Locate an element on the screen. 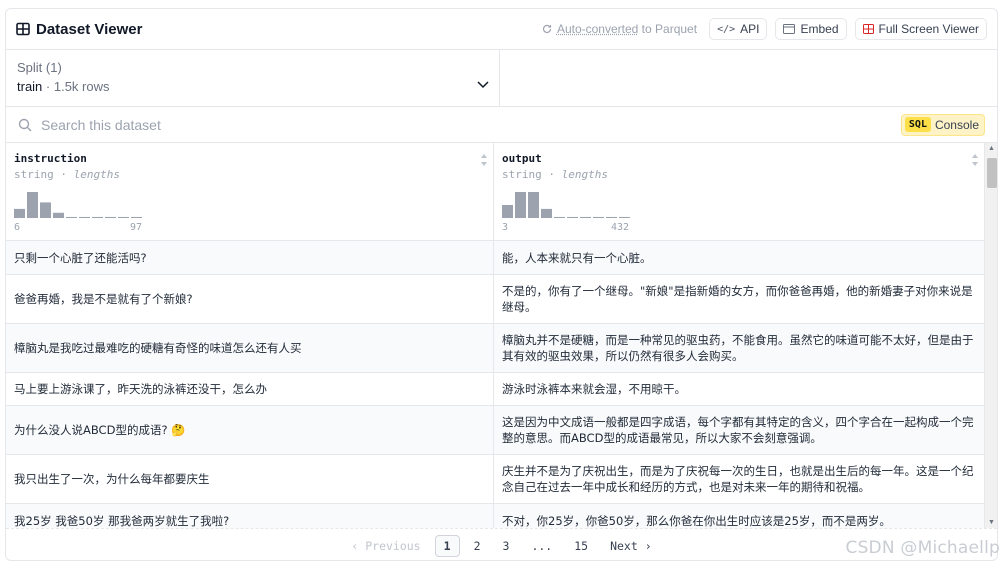  api-button: </> API is located at coordinates (738, 29).